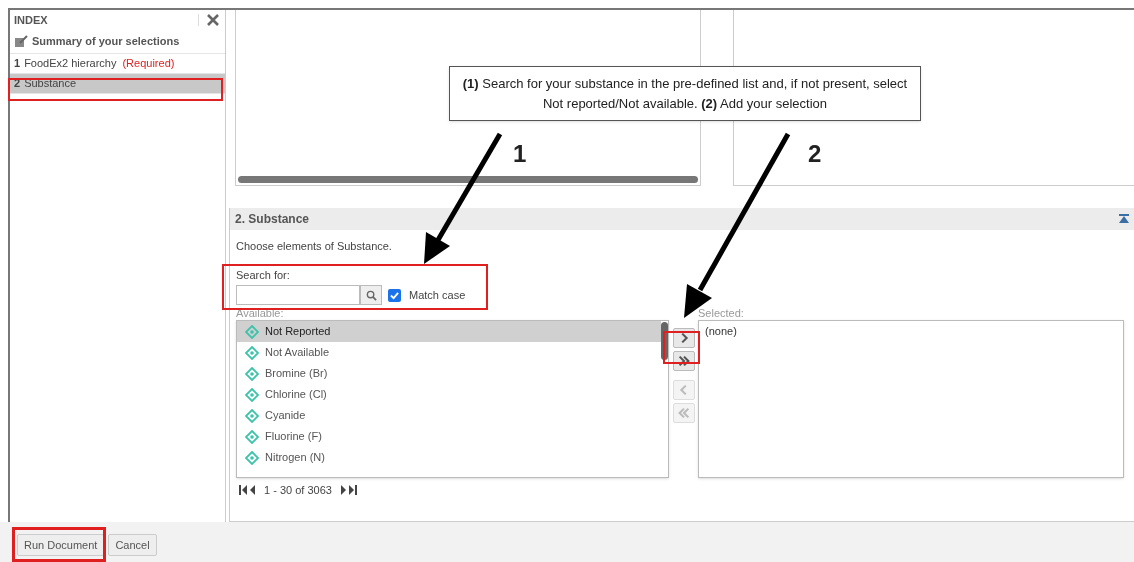 The image size is (1134, 562). I want to click on check-icon, so click(394, 295).